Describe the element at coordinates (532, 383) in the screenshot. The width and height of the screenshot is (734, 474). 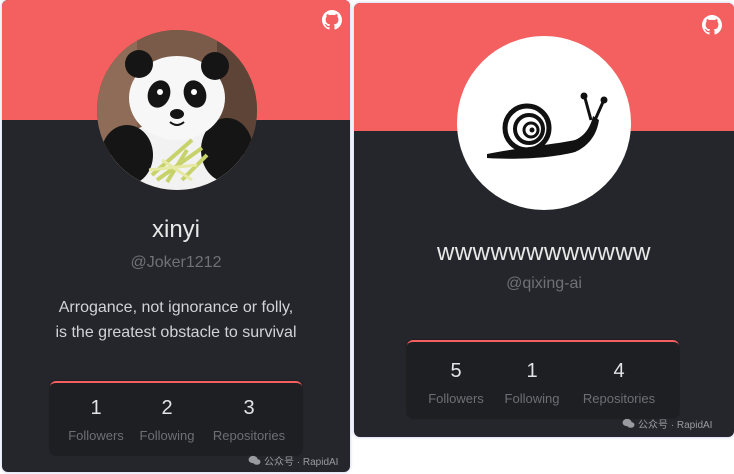
I see `stat-following: 1 Following` at that location.